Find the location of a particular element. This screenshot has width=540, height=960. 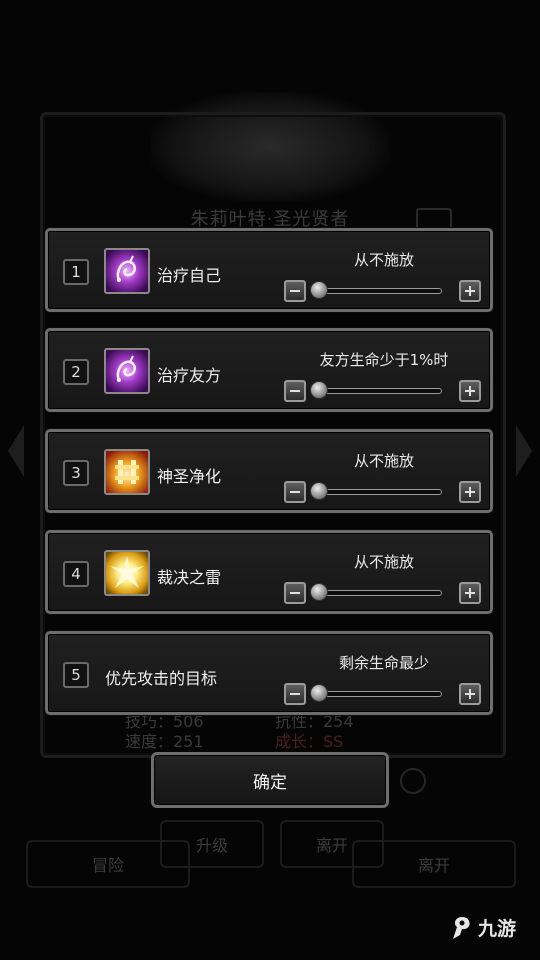

skill-panel-1: 1 治疗自己 从不施放 is located at coordinates (269, 270).